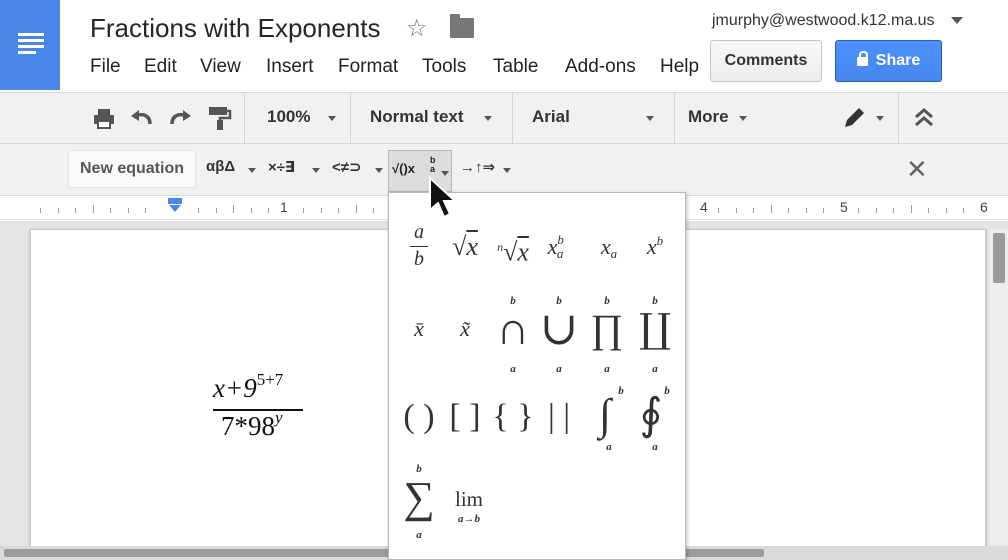 This screenshot has height=560, width=1008. Describe the element at coordinates (419, 417) in the screenshot. I see `parentheses-symbol: ( )` at that location.